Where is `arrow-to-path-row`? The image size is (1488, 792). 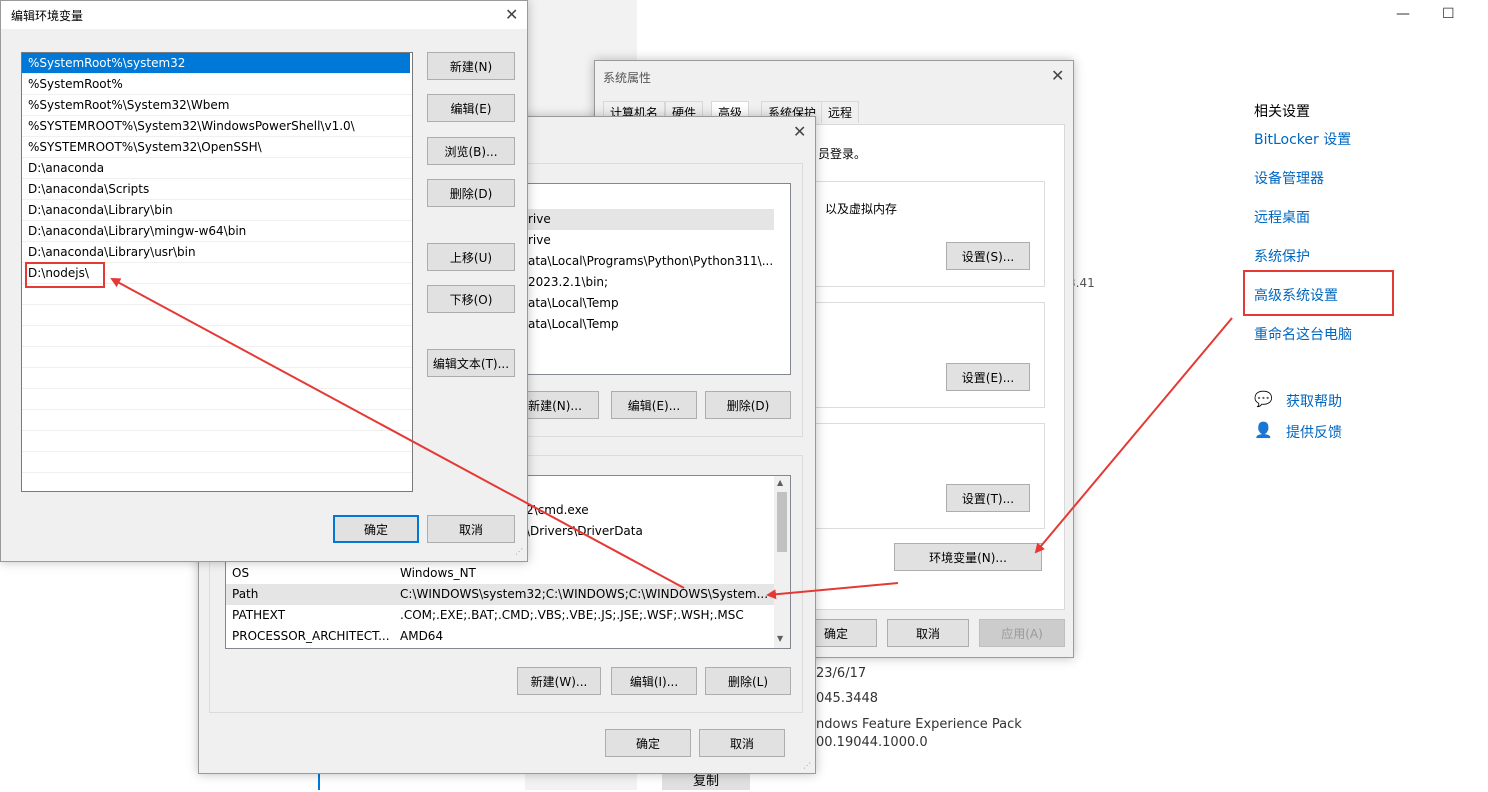
arrow-to-path-row is located at coordinates (832, 591).